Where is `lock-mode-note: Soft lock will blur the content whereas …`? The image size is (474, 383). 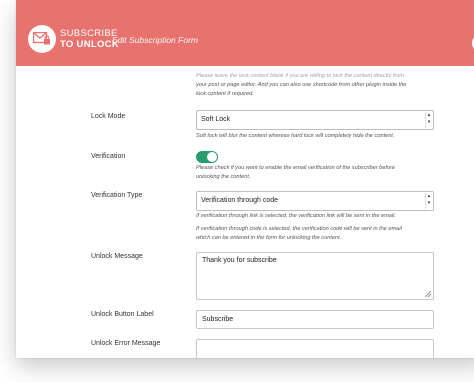 lock-mode-note: Soft lock will blur the content whereas … is located at coordinates (295, 136).